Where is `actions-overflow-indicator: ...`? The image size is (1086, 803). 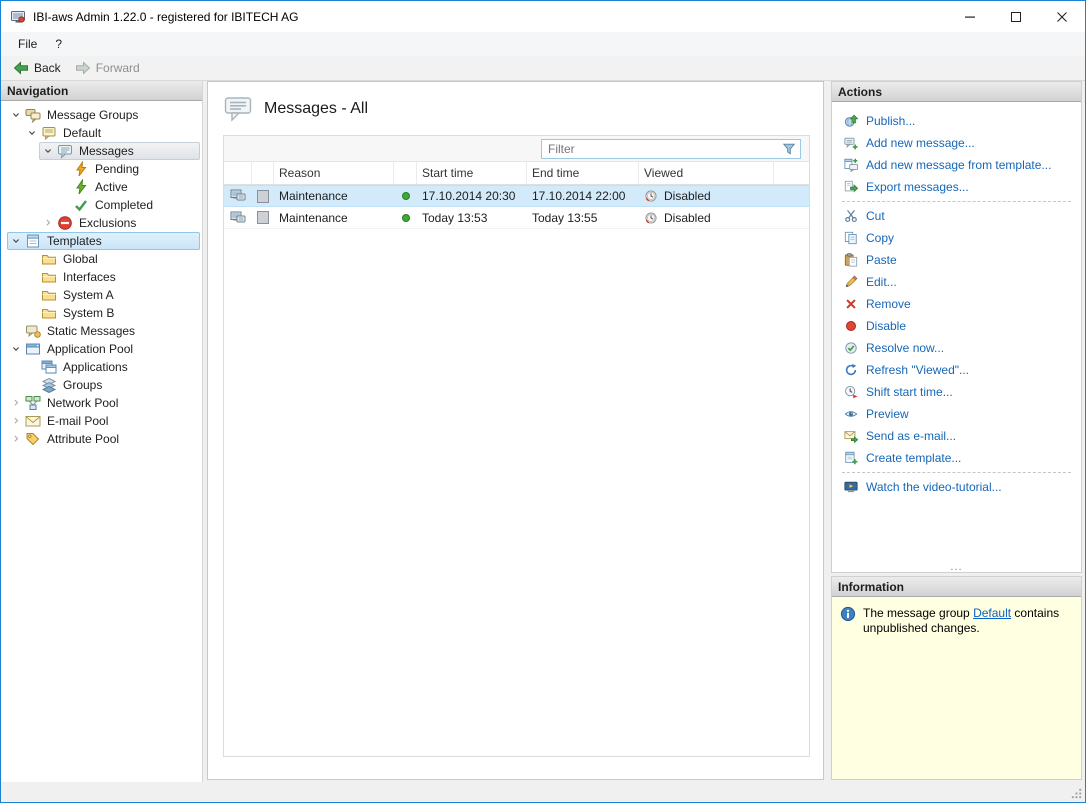
actions-overflow-indicator: ... is located at coordinates (956, 567).